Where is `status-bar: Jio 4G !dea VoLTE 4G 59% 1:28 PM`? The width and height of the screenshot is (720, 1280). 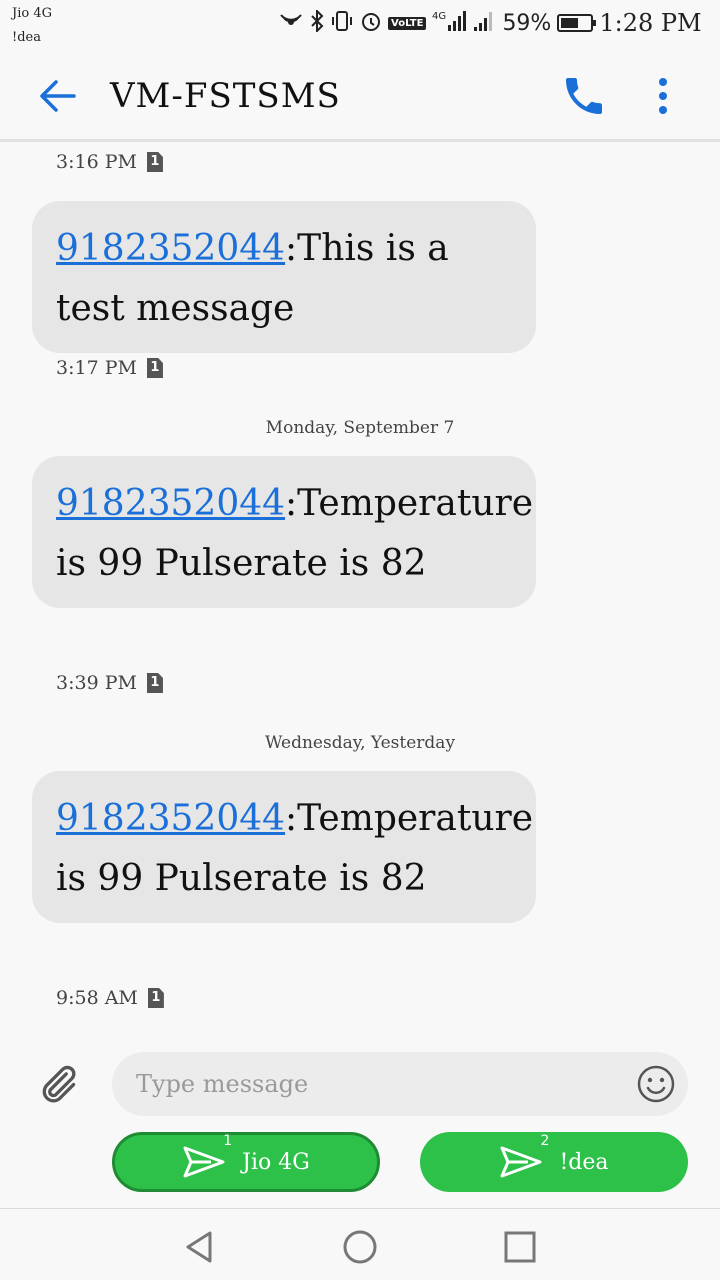
status-bar: Jio 4G !dea VoLTE 4G 59% 1:28 PM is located at coordinates (360, 25).